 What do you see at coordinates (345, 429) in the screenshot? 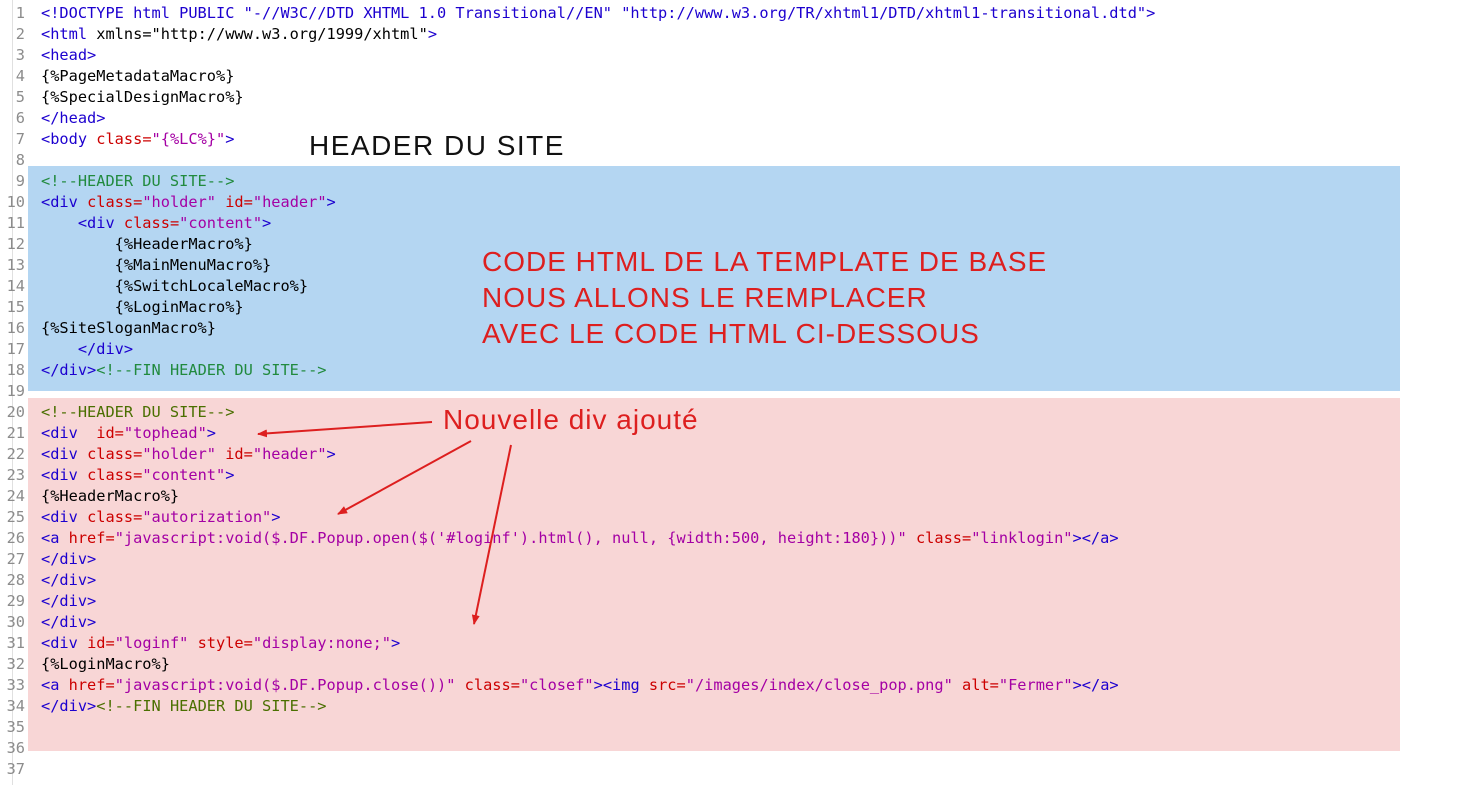
I see `arrow-to-tophead` at bounding box center [345, 429].